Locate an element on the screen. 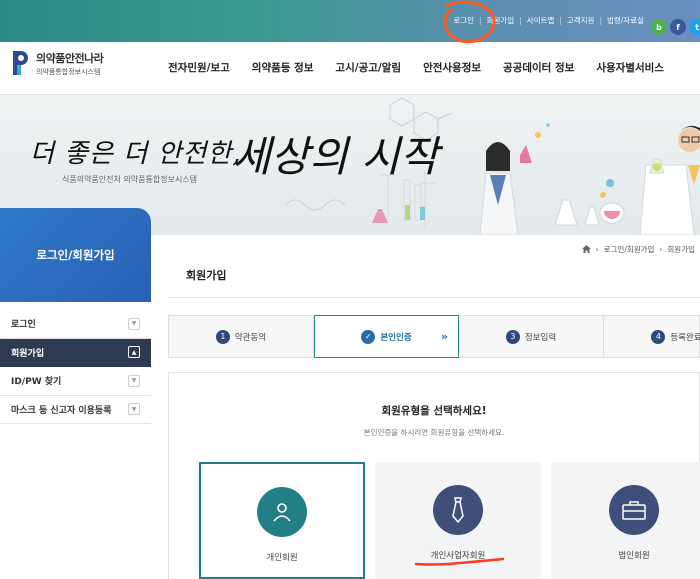 The height and width of the screenshot is (579, 700). member-type-label: 법인회원 is located at coordinates (634, 556).